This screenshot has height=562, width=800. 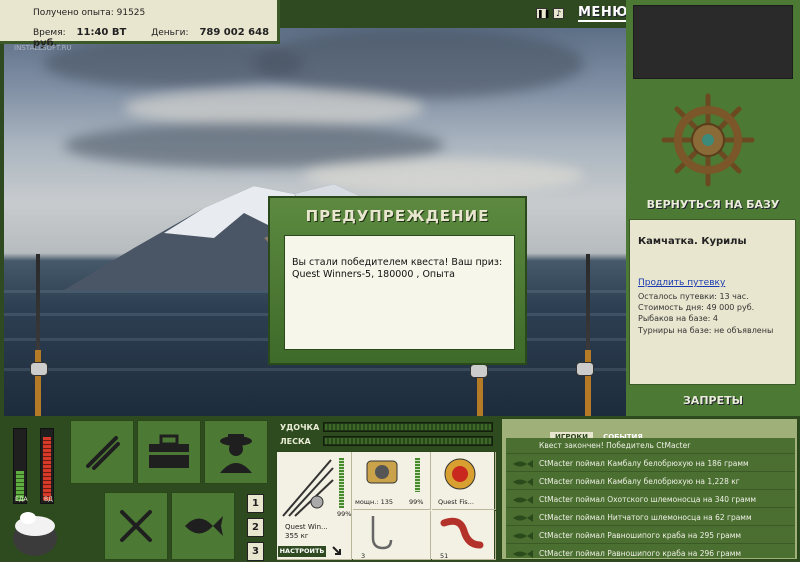 What do you see at coordinates (341, 483) in the screenshot?
I see `rod-condition-bar` at bounding box center [341, 483].